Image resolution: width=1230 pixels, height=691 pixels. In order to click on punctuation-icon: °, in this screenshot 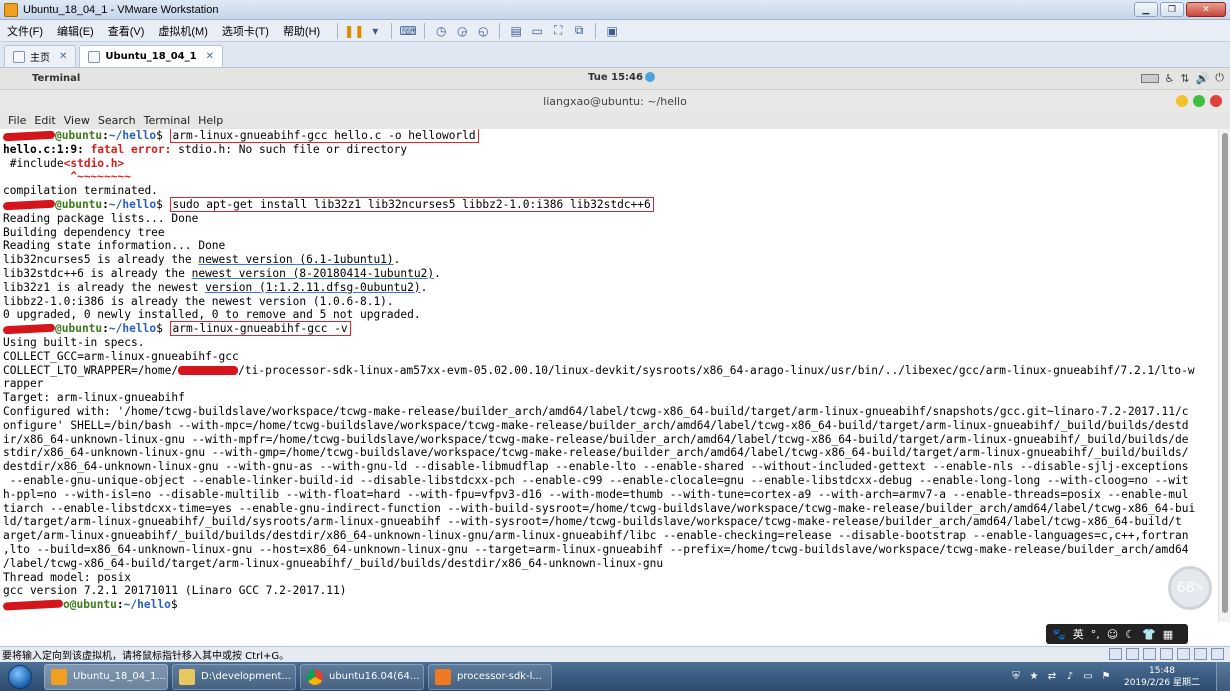, I will do `click(1095, 634)`.